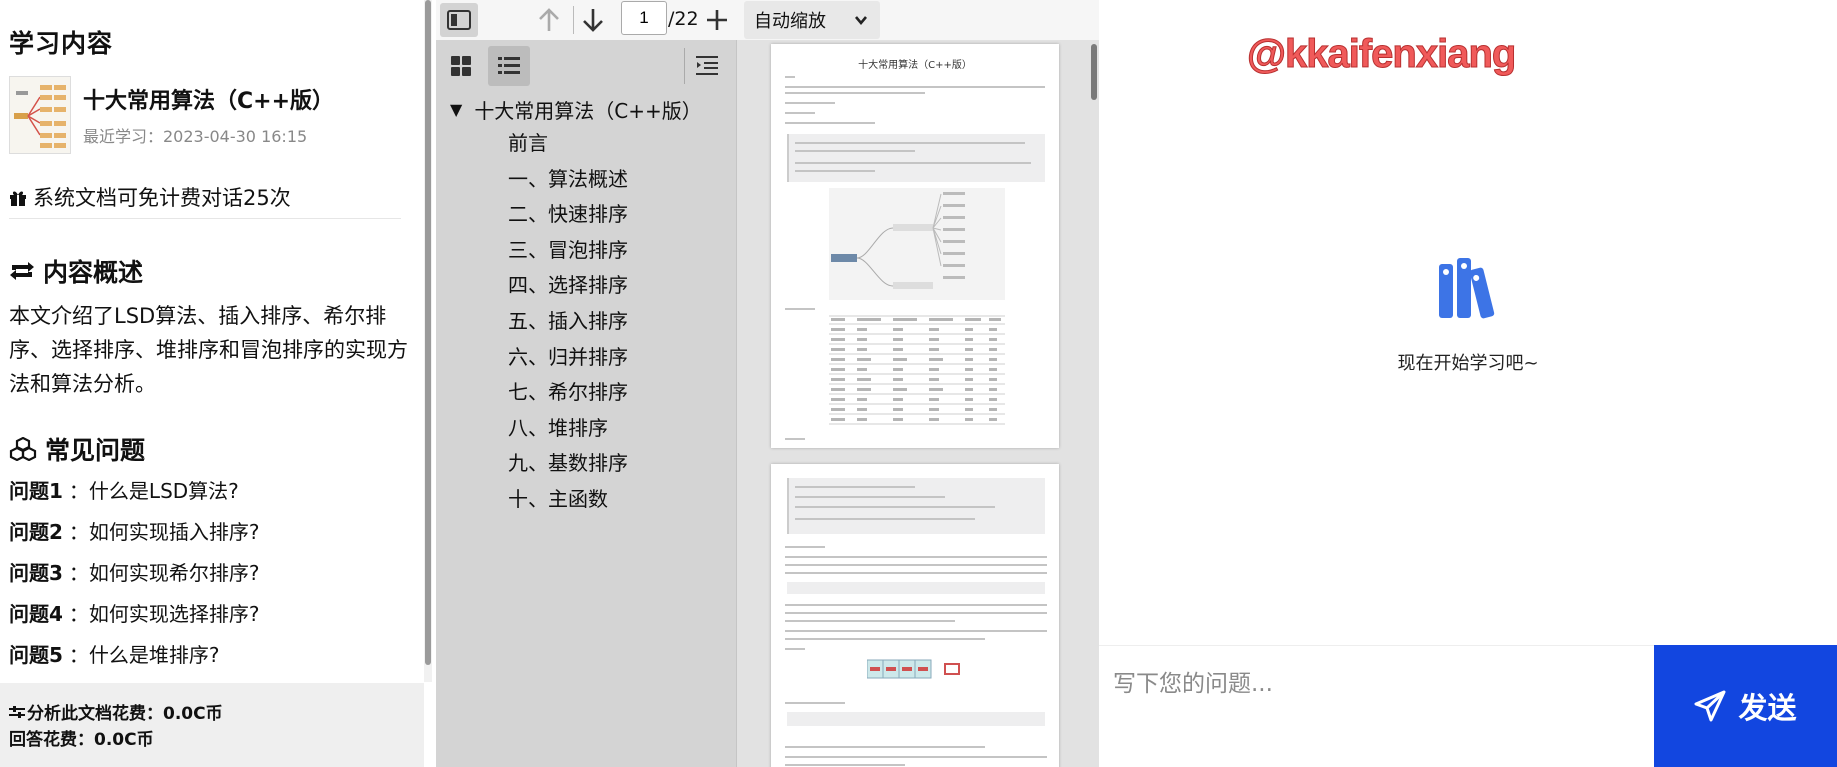  Describe the element at coordinates (1468, 363) in the screenshot. I see `empty-state-text: 现在开始学习吧~` at that location.